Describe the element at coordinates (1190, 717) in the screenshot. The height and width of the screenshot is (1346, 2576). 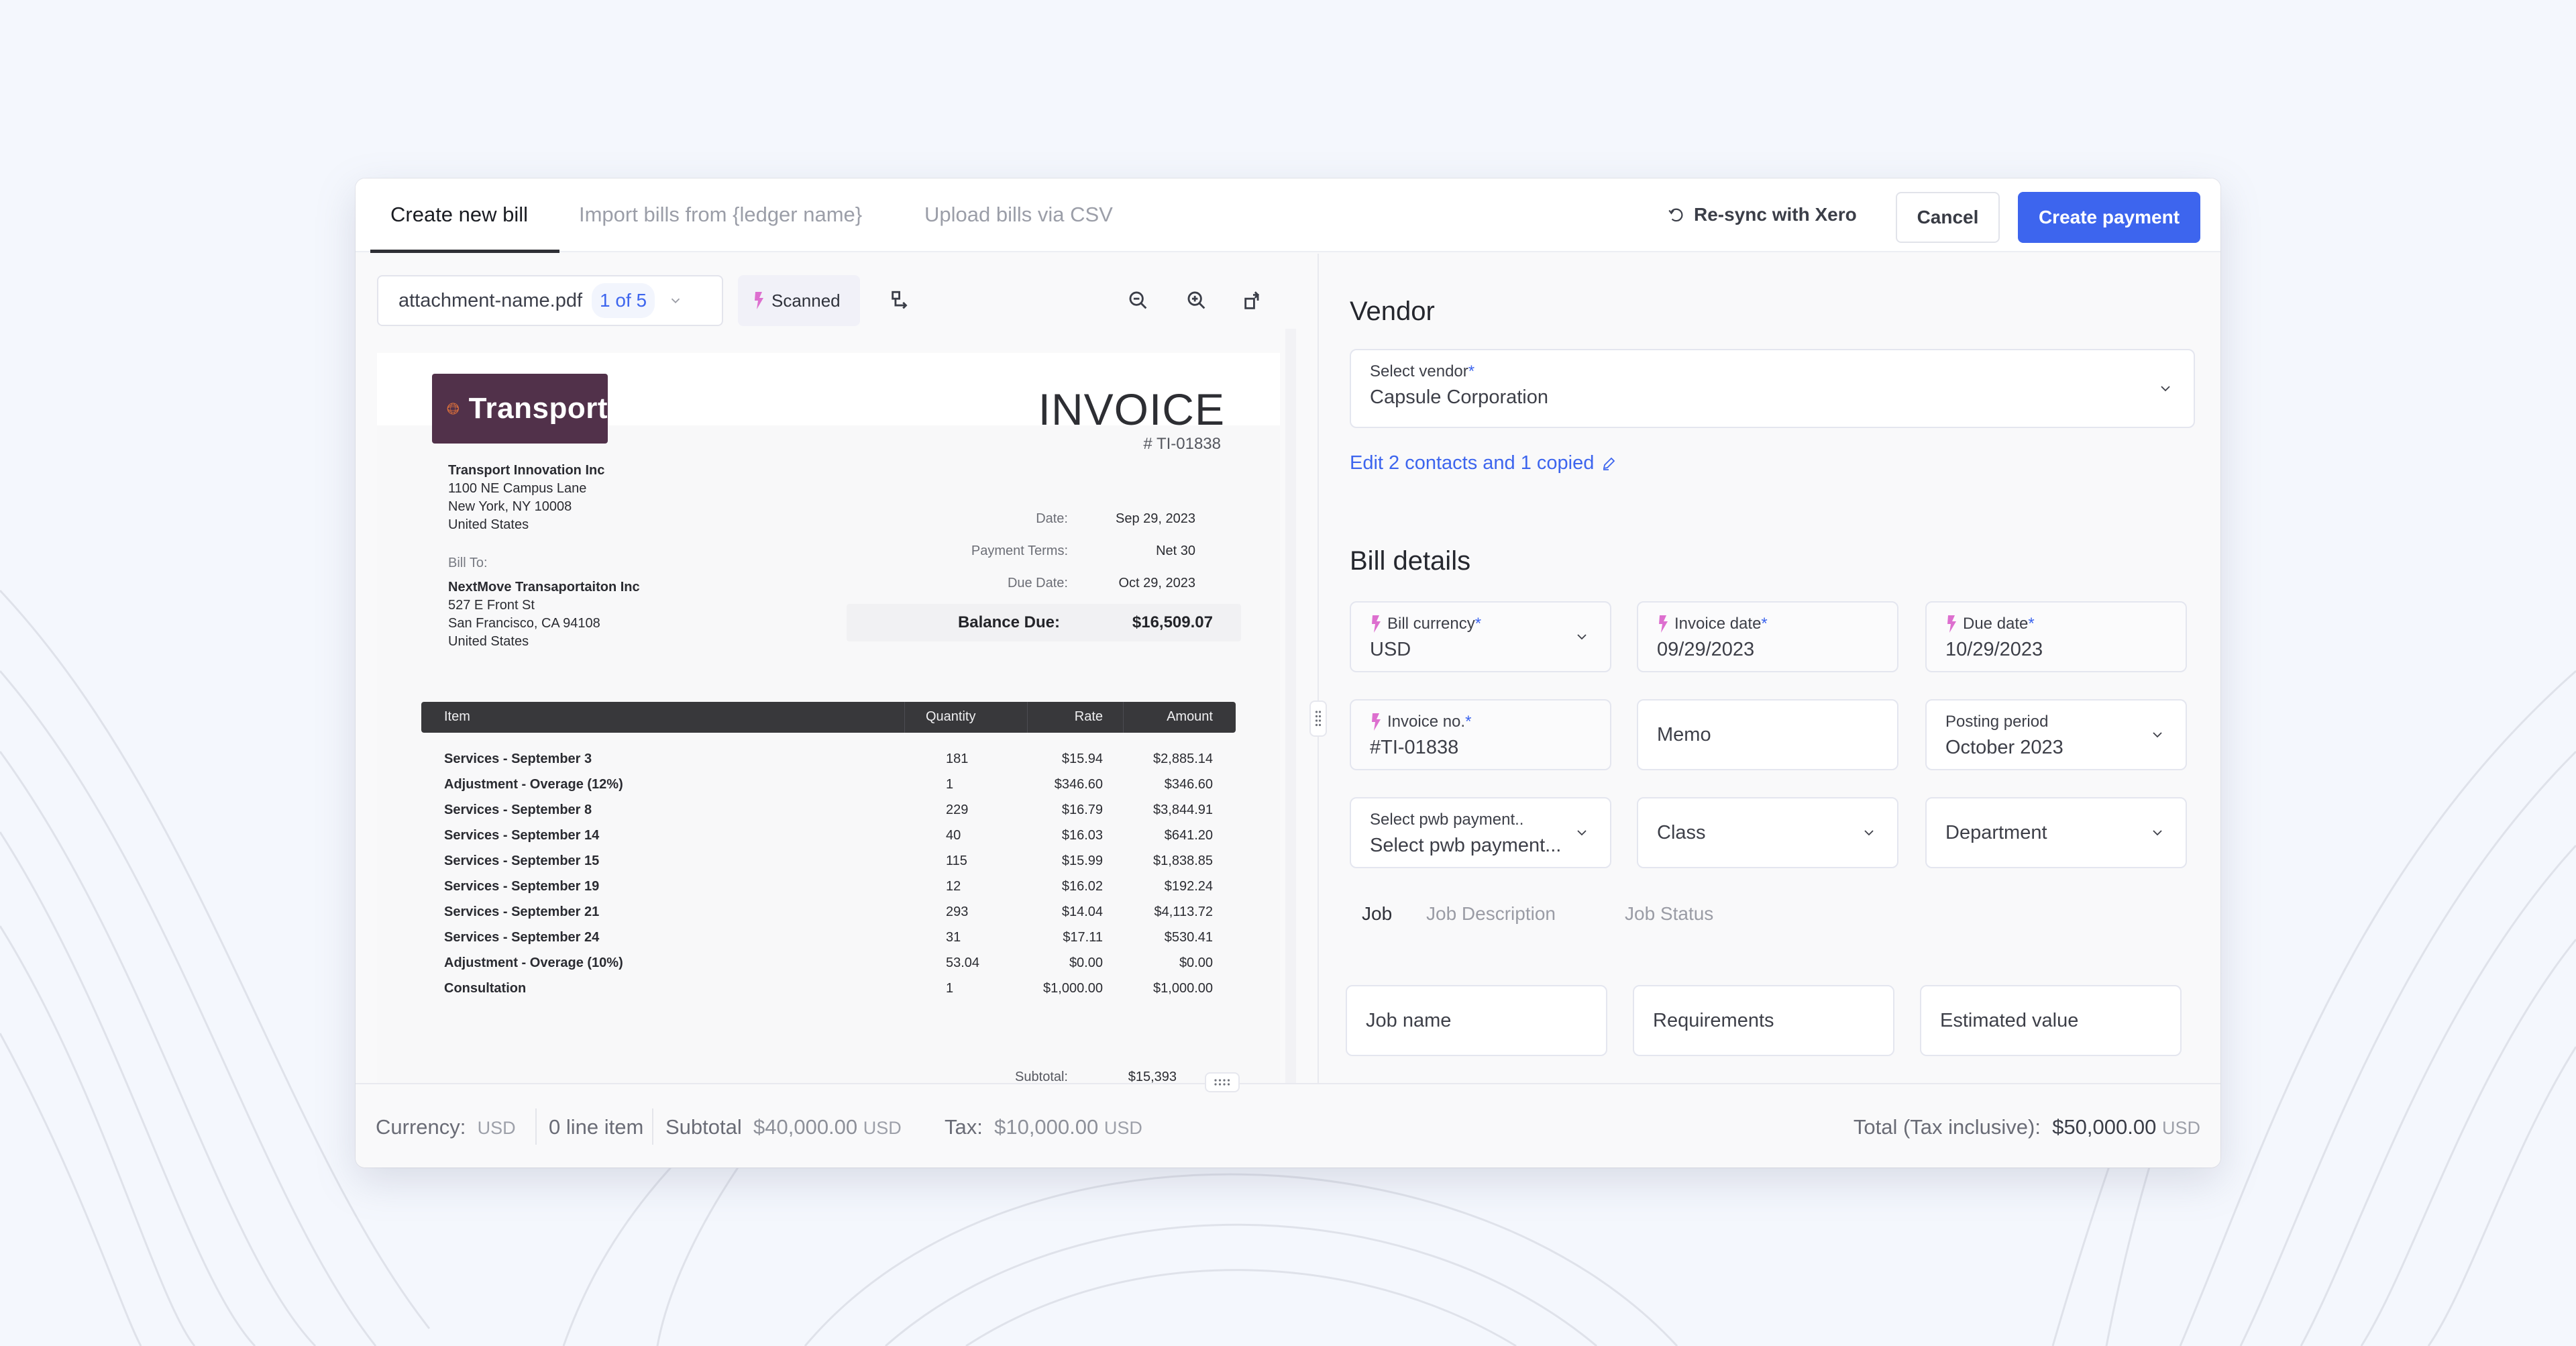
I see `column-header: Amount` at that location.